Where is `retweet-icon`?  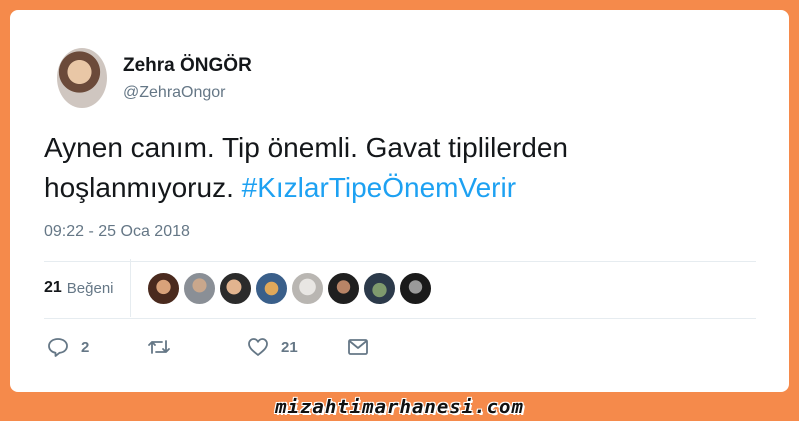 retweet-icon is located at coordinates (159, 347).